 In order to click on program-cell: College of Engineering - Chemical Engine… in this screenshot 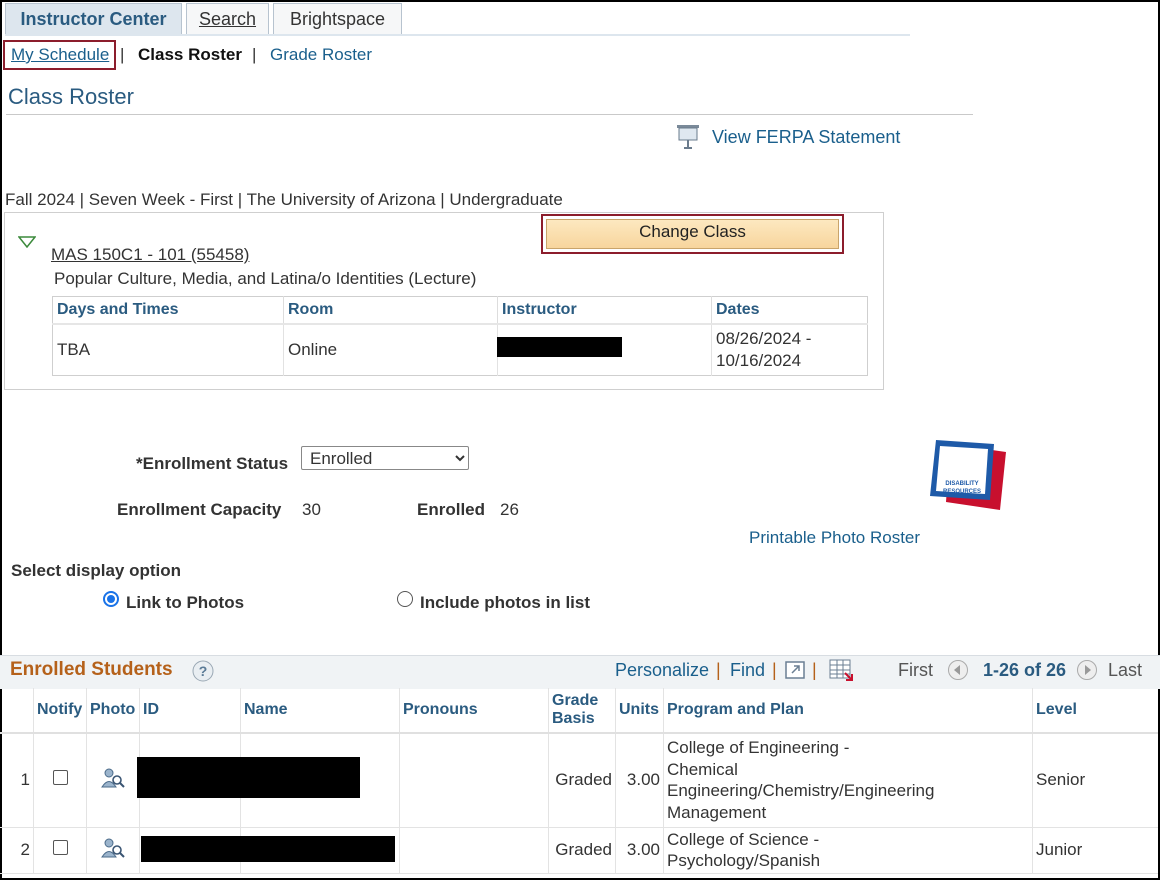, I will do `click(848, 780)`.